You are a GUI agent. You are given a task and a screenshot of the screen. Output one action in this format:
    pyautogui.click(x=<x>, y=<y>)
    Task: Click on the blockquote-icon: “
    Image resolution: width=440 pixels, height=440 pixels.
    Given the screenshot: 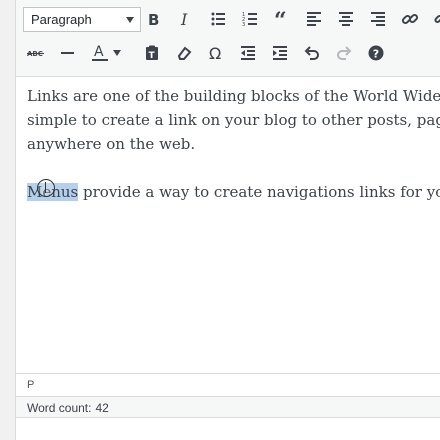 What is the action you would take?
    pyautogui.click(x=280, y=19)
    